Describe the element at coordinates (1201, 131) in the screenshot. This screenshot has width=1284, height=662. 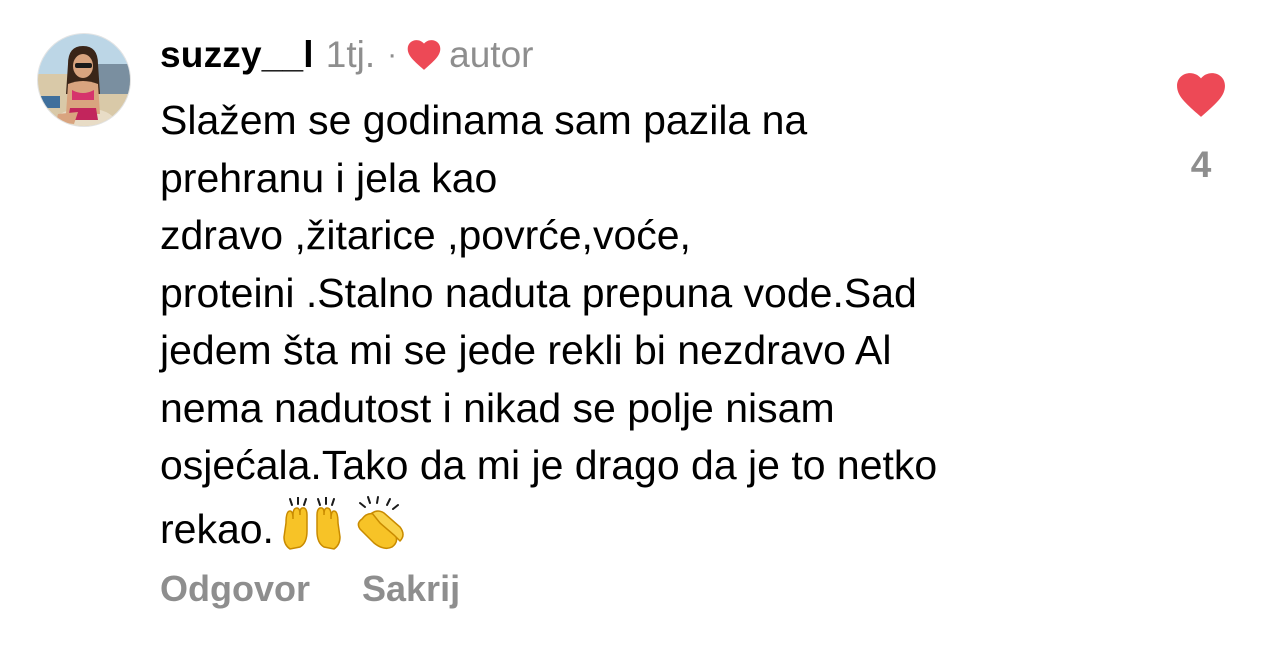
I see `like-control: 4` at that location.